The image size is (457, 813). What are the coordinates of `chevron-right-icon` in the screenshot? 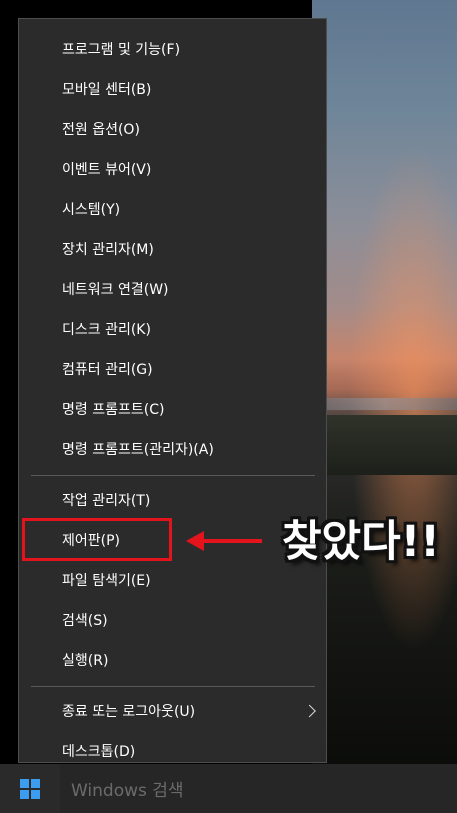 It's located at (309, 711).